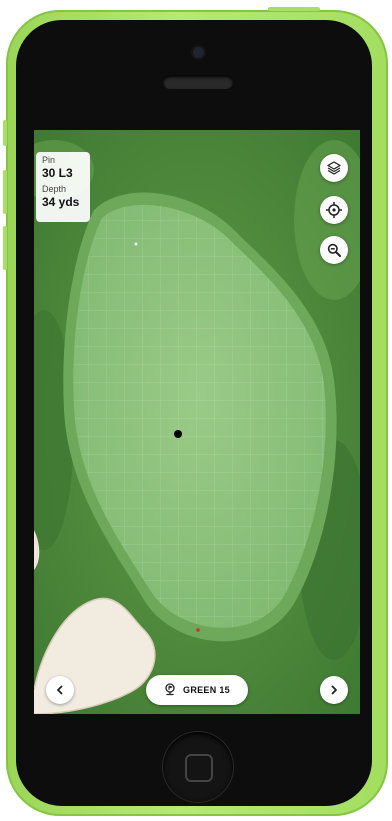 This screenshot has height=821, width=392. I want to click on zoom-button, so click(334, 250).